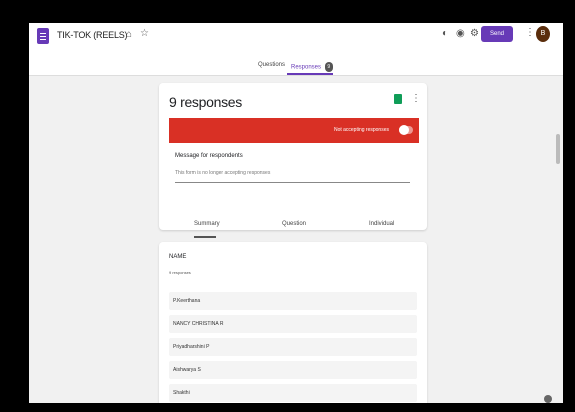 This screenshot has height=412, width=575. Describe the element at coordinates (558, 149) in the screenshot. I see `scrollbar` at that location.